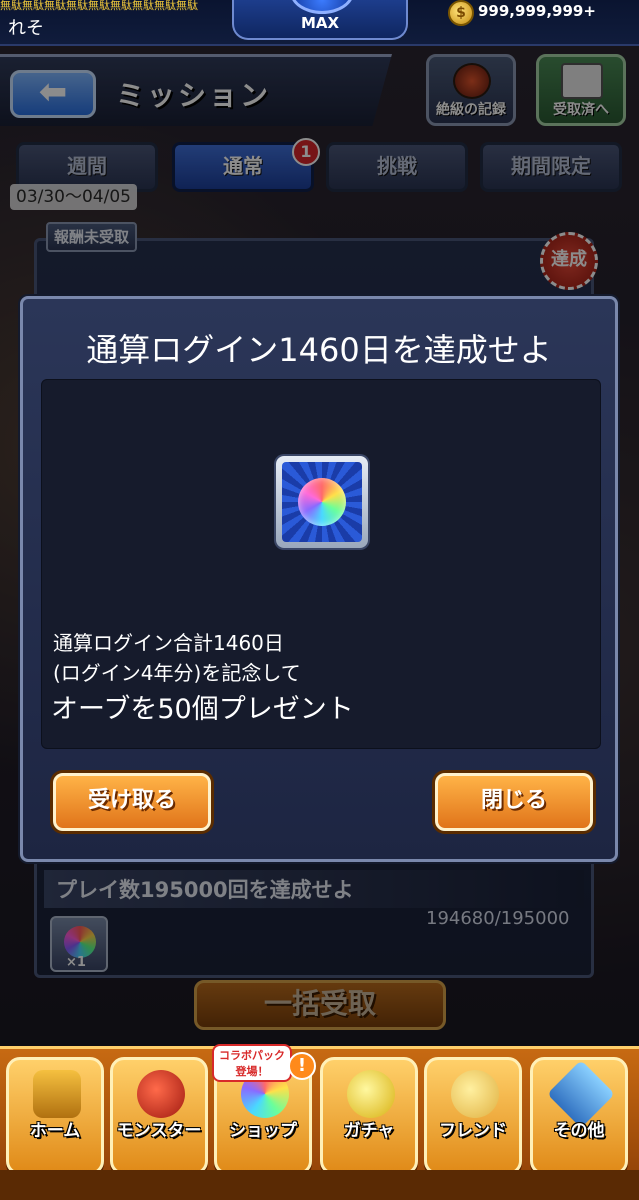 The height and width of the screenshot is (1200, 639). What do you see at coordinates (302, 1066) in the screenshot?
I see `shop-alert-icon: !` at bounding box center [302, 1066].